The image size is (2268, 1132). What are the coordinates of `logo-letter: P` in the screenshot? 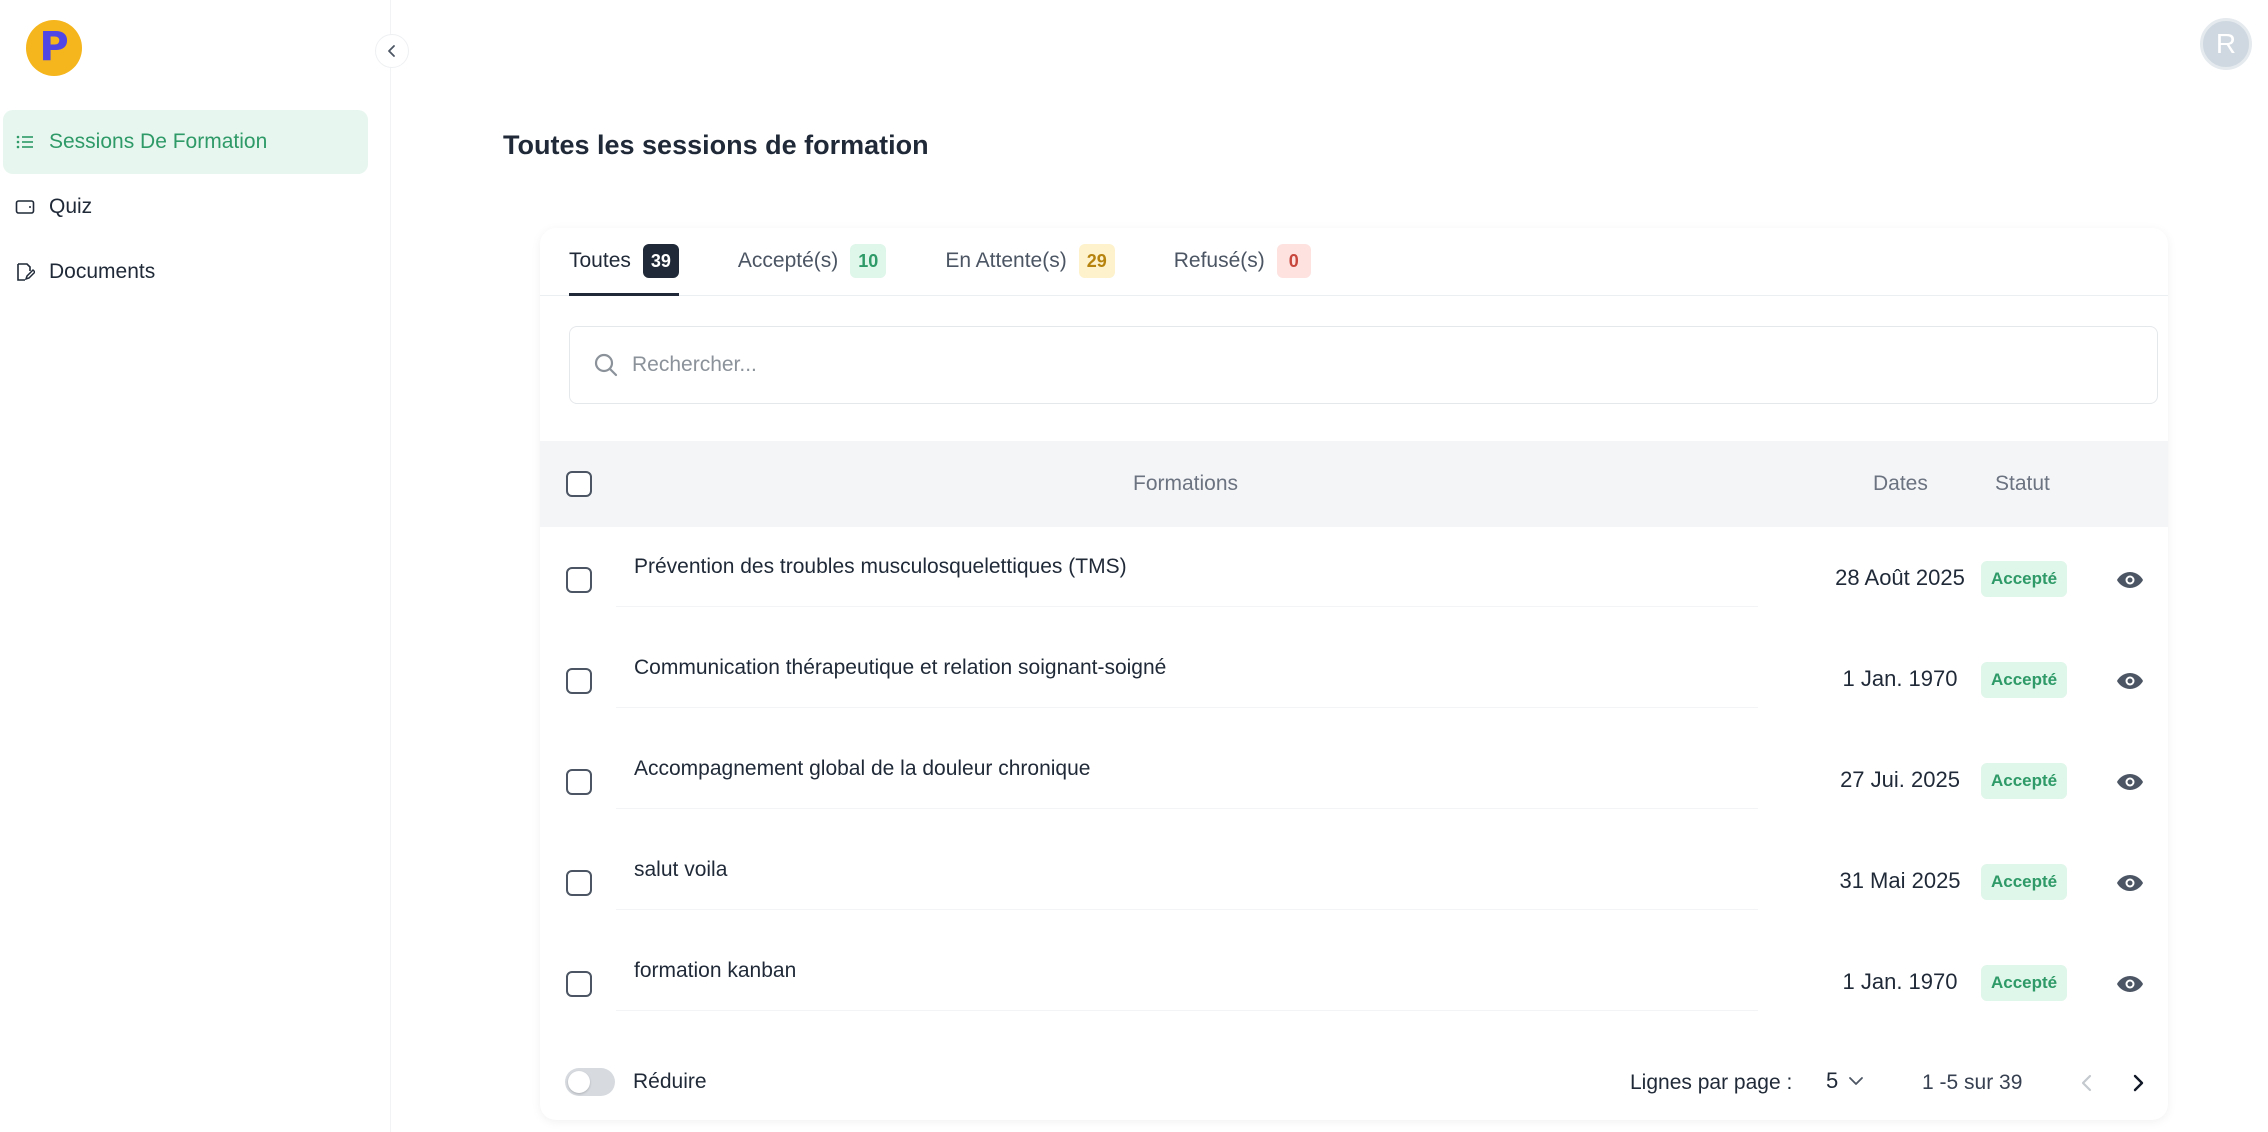 It's located at (54, 47).